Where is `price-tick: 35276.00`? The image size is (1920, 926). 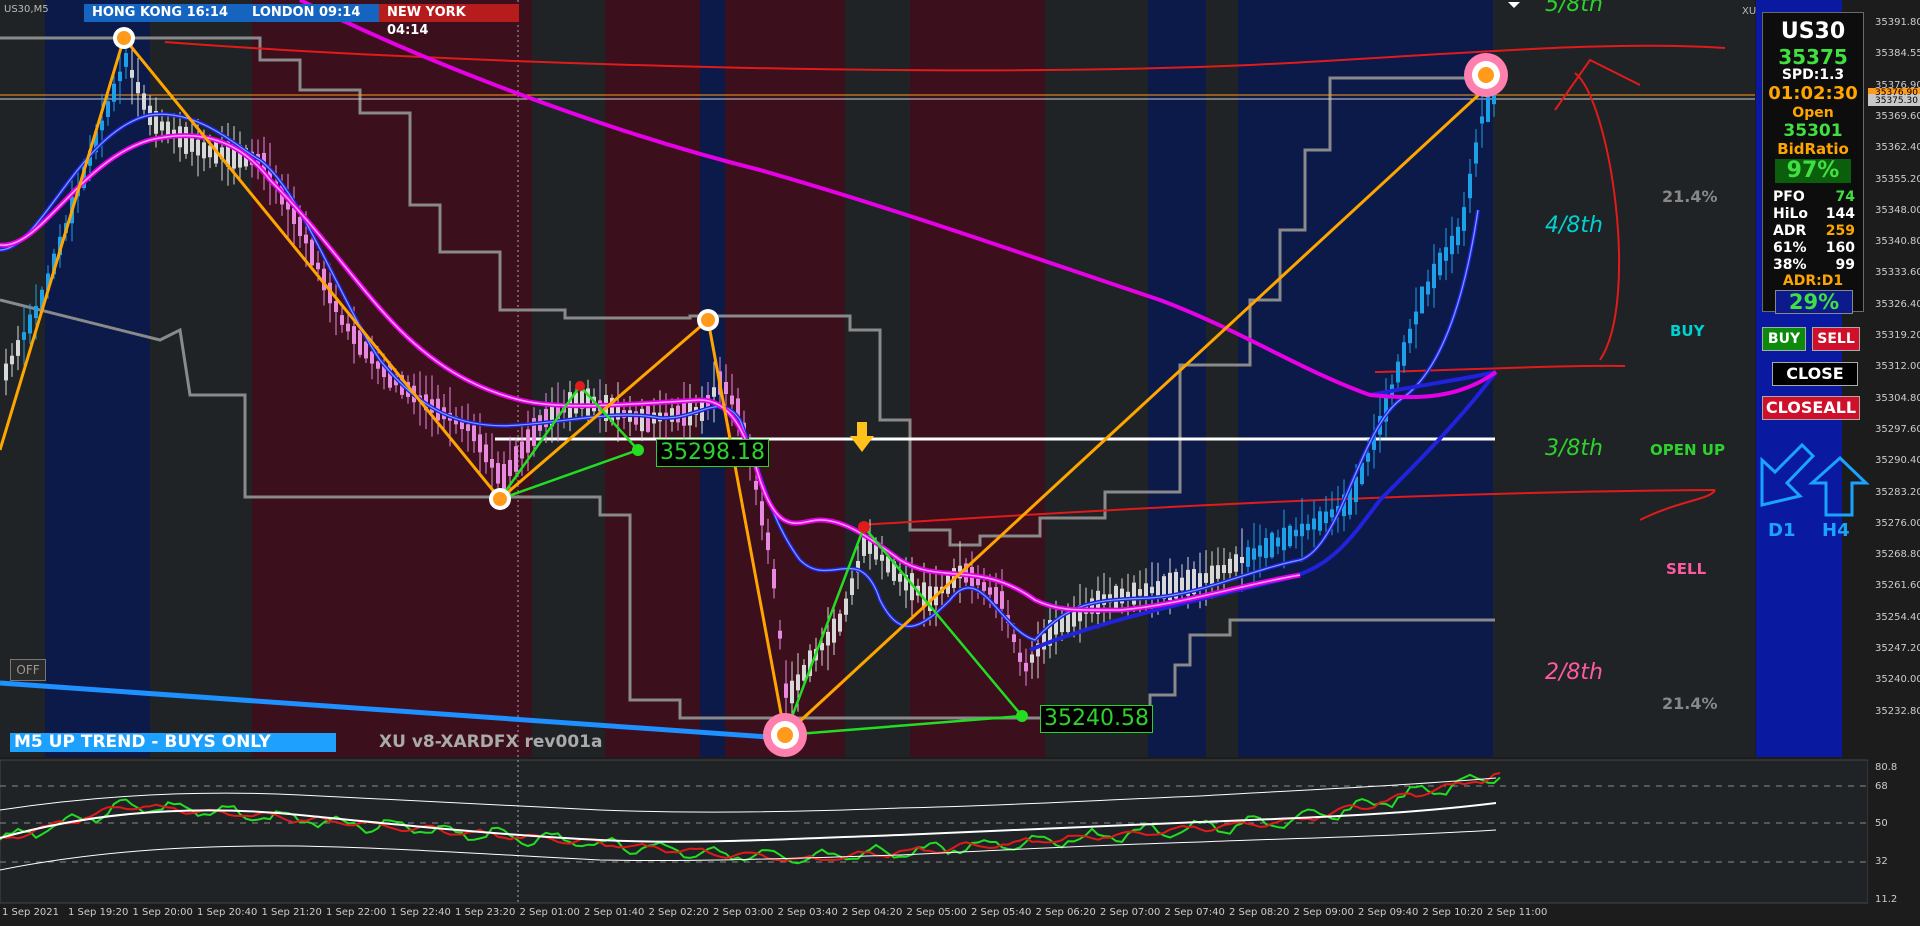 price-tick: 35276.00 is located at coordinates (1897, 523).